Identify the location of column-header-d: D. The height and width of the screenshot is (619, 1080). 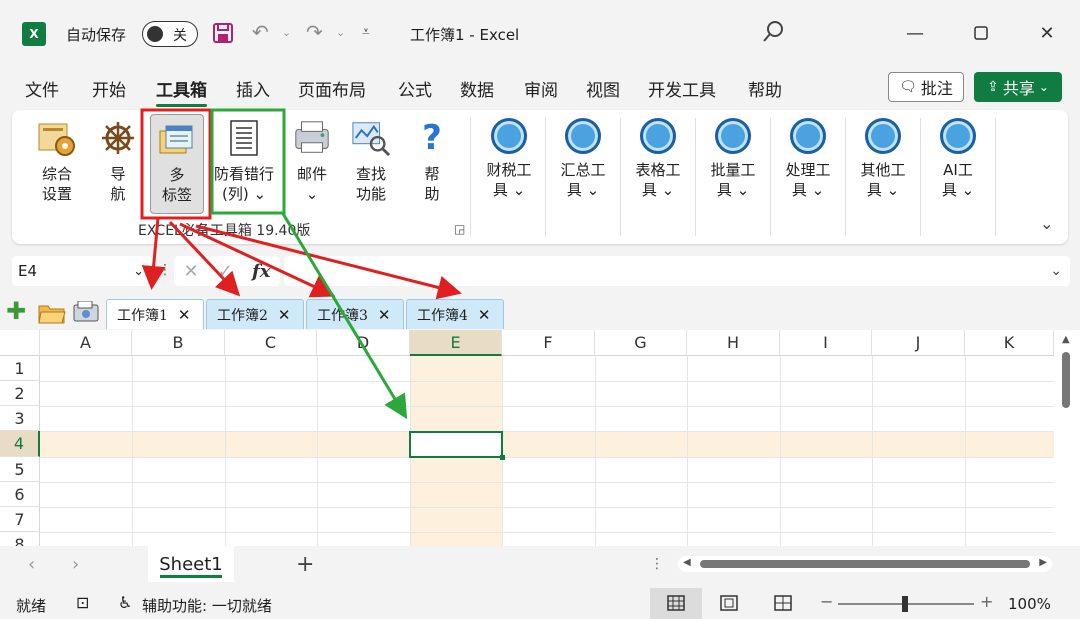
(363, 343).